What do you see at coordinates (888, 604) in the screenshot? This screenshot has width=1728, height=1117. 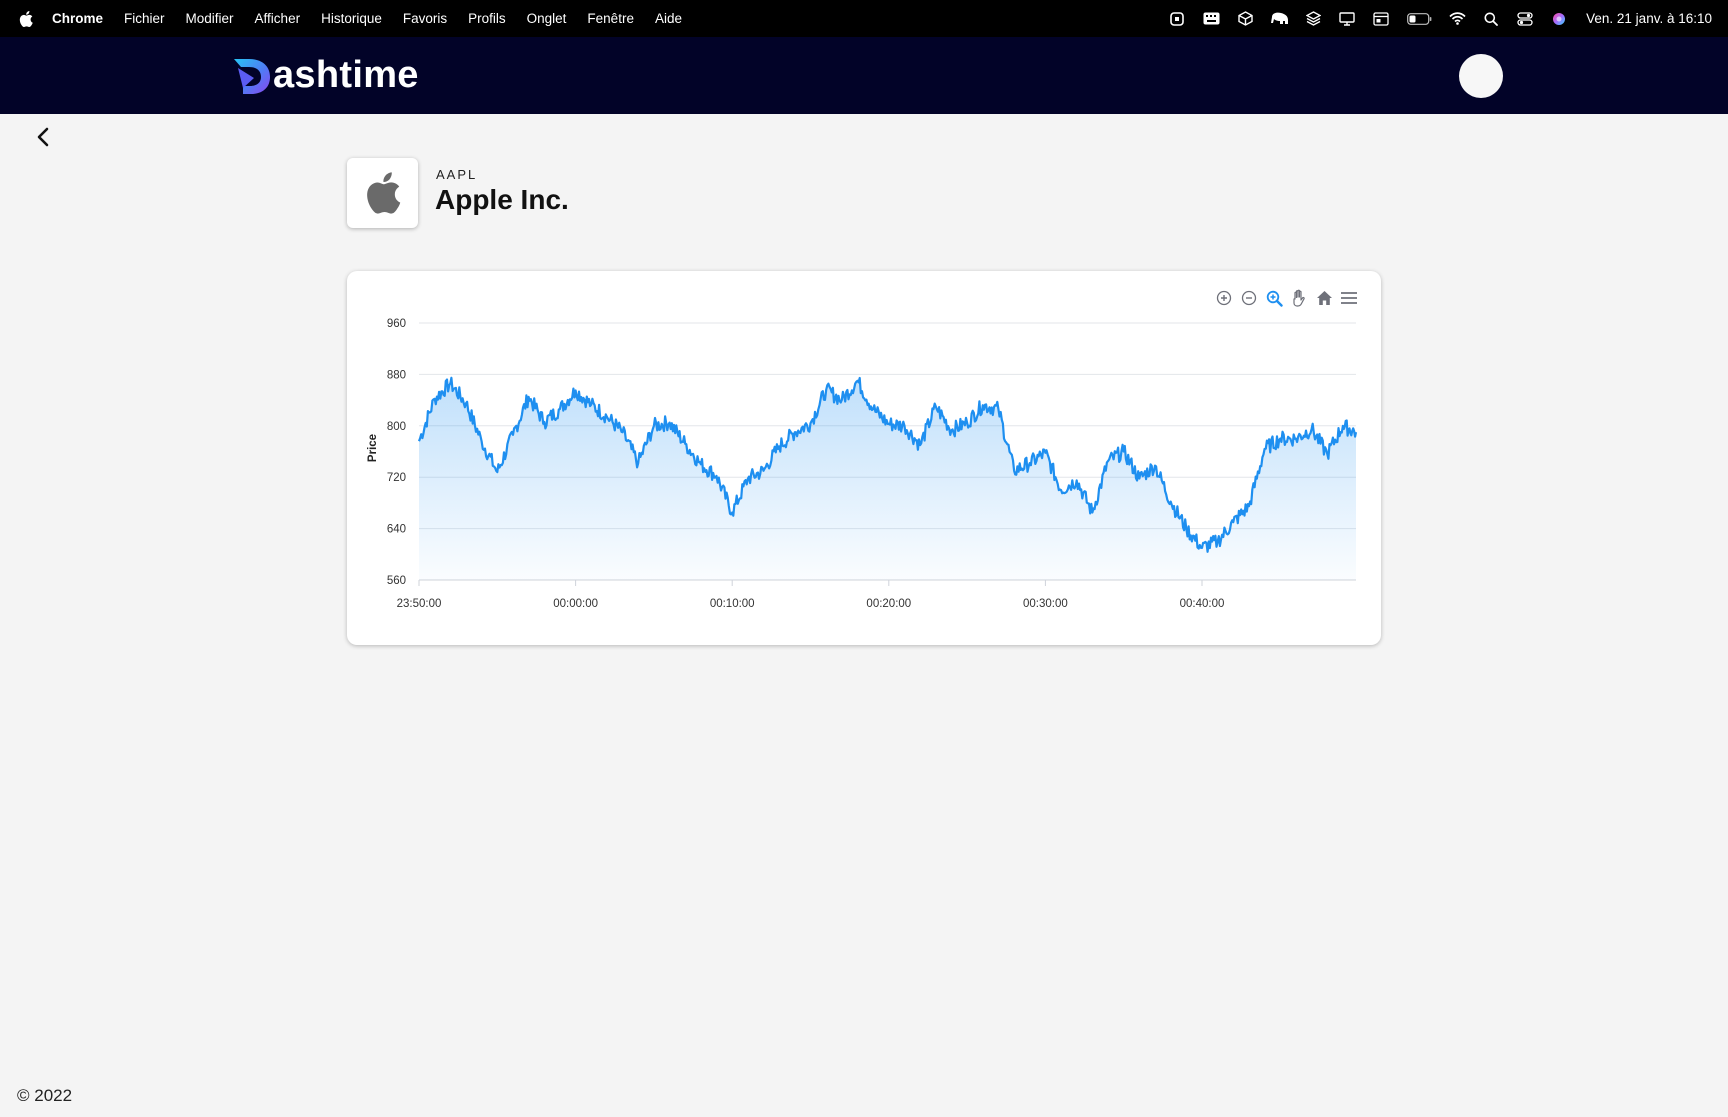 I see `x-tick-label: 00:20:00` at bounding box center [888, 604].